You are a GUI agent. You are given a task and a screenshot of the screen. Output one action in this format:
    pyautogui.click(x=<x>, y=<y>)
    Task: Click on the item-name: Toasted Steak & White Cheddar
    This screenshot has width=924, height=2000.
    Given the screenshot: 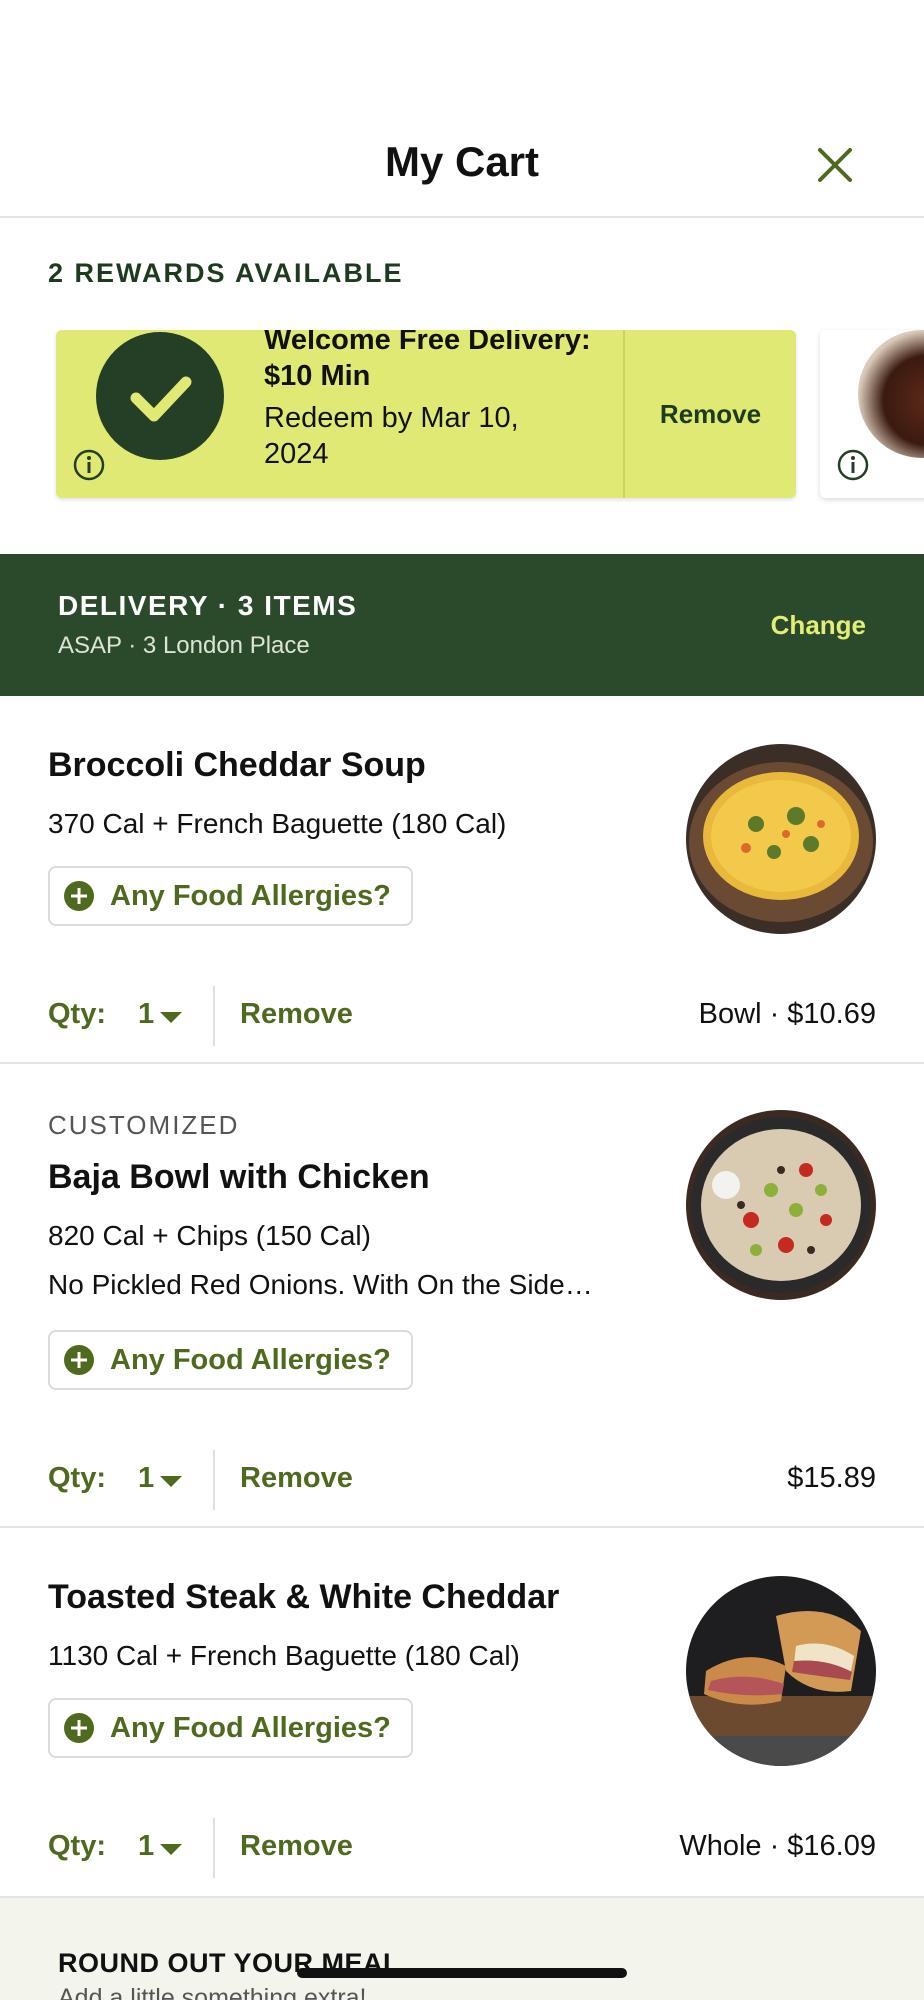 What is the action you would take?
    pyautogui.click(x=304, y=1597)
    